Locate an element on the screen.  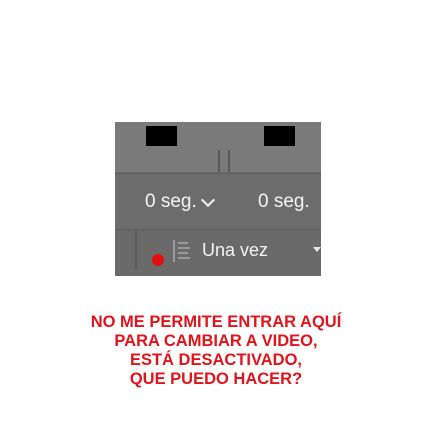
chevron-down-icon is located at coordinates (207, 199).